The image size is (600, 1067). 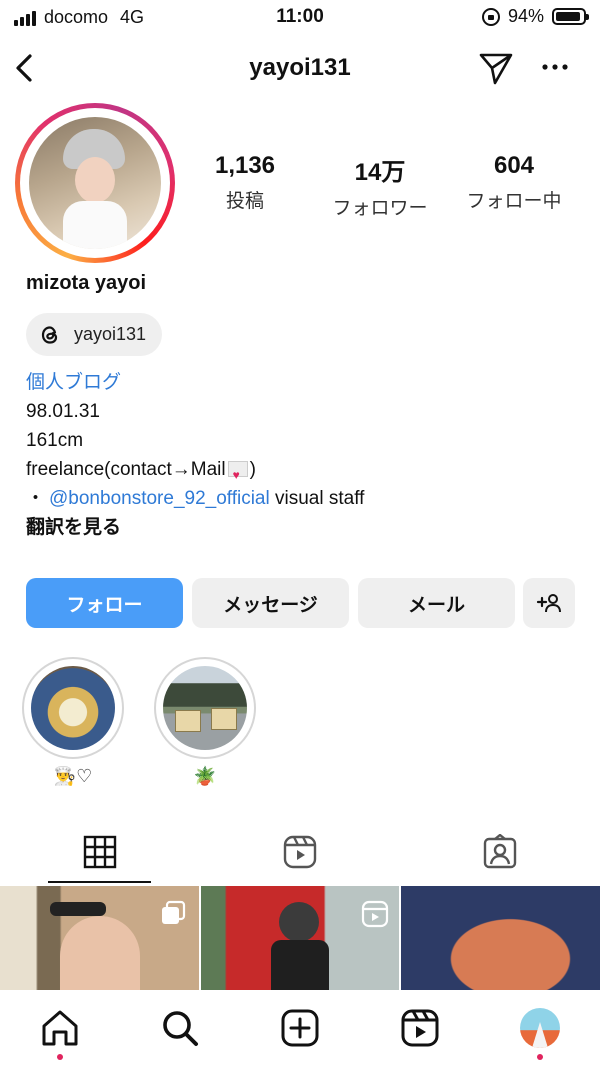 I want to click on reels-icon, so click(x=300, y=852).